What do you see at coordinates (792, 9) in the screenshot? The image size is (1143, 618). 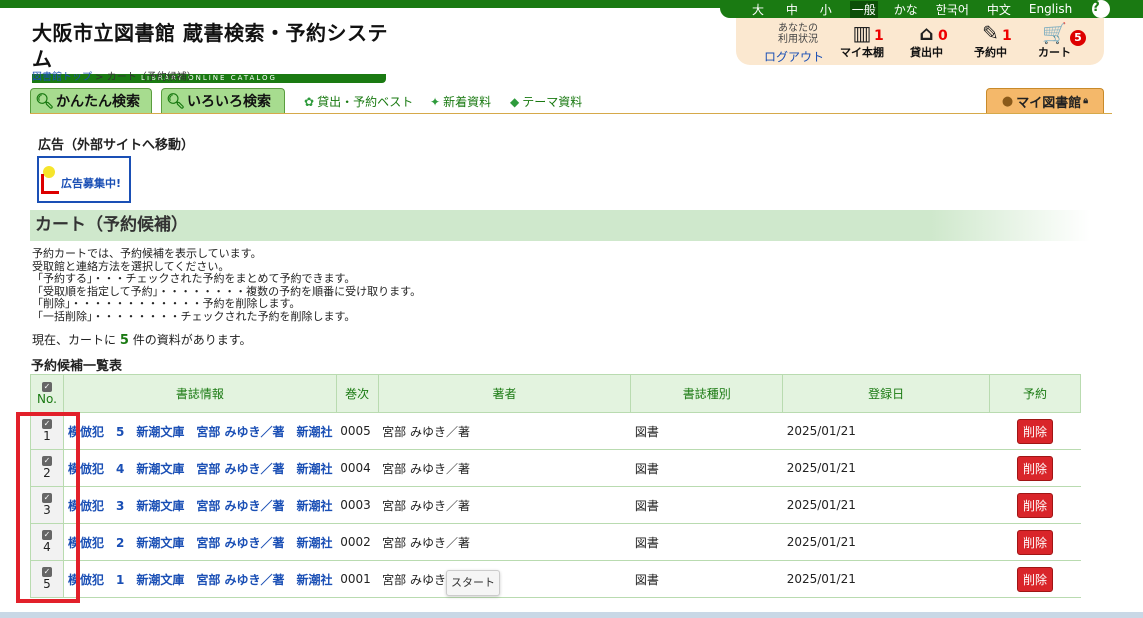 I see `font-size-medium: 中` at bounding box center [792, 9].